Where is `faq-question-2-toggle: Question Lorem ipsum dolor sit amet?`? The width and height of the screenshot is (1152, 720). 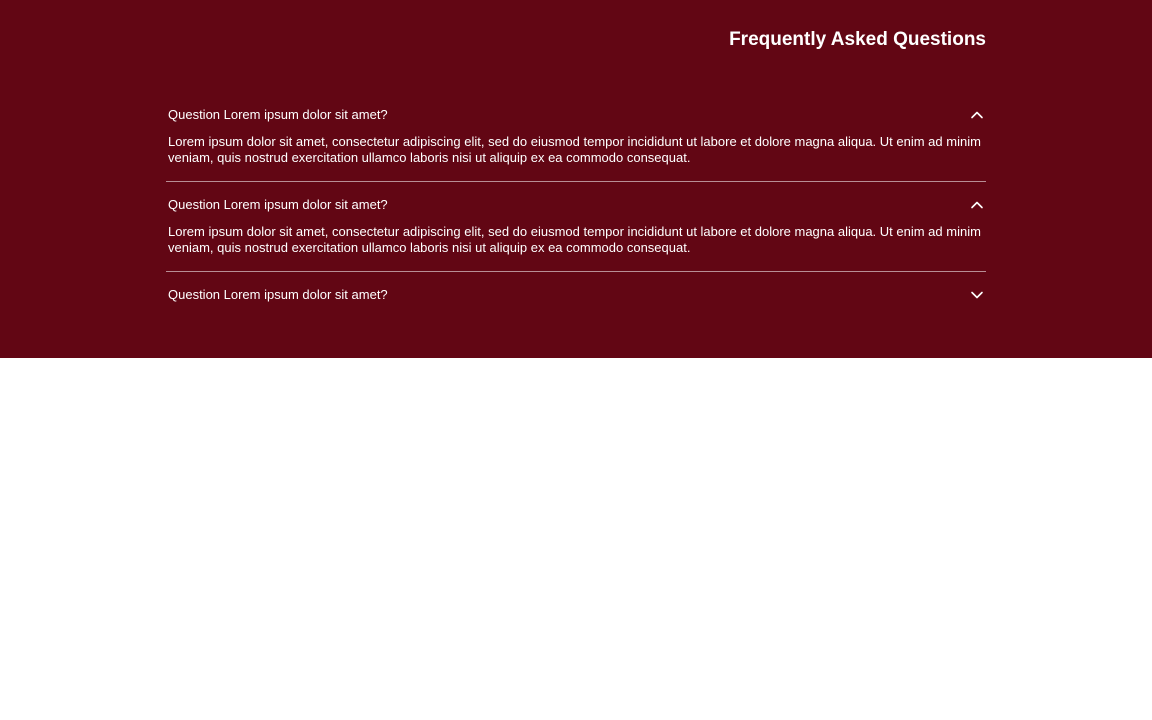
faq-question-2-toggle: Question Lorem ipsum dolor sit amet? is located at coordinates (576, 205).